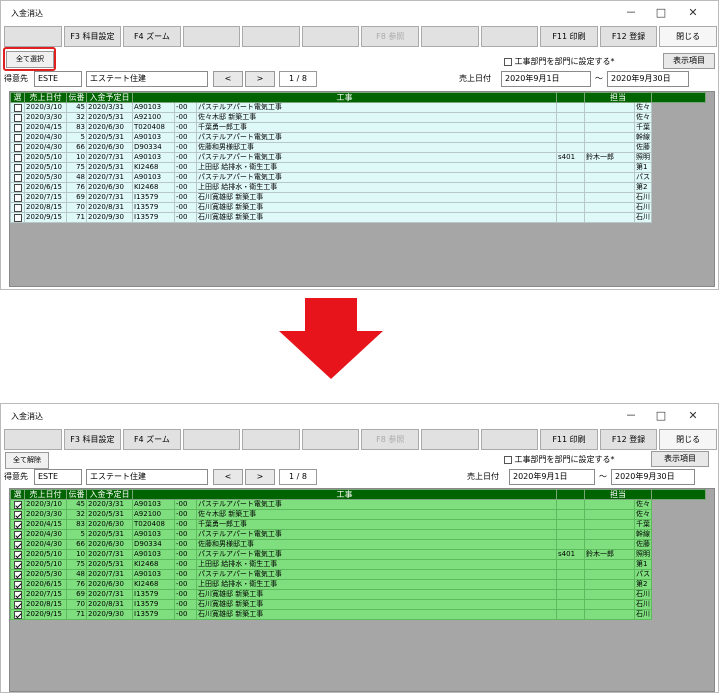  Describe the element at coordinates (678, 97) in the screenshot. I see `col-extra` at that location.